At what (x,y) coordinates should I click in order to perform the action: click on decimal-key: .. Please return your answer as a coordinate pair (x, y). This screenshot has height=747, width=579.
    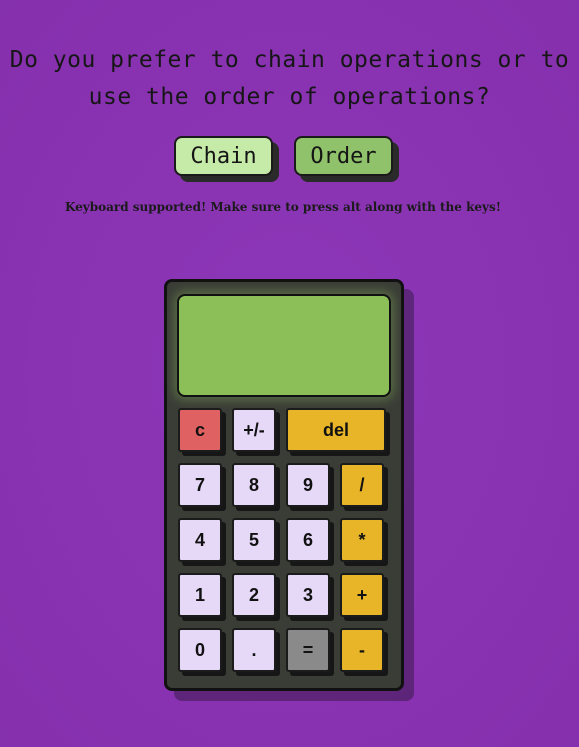
    Looking at the image, I should click on (254, 650).